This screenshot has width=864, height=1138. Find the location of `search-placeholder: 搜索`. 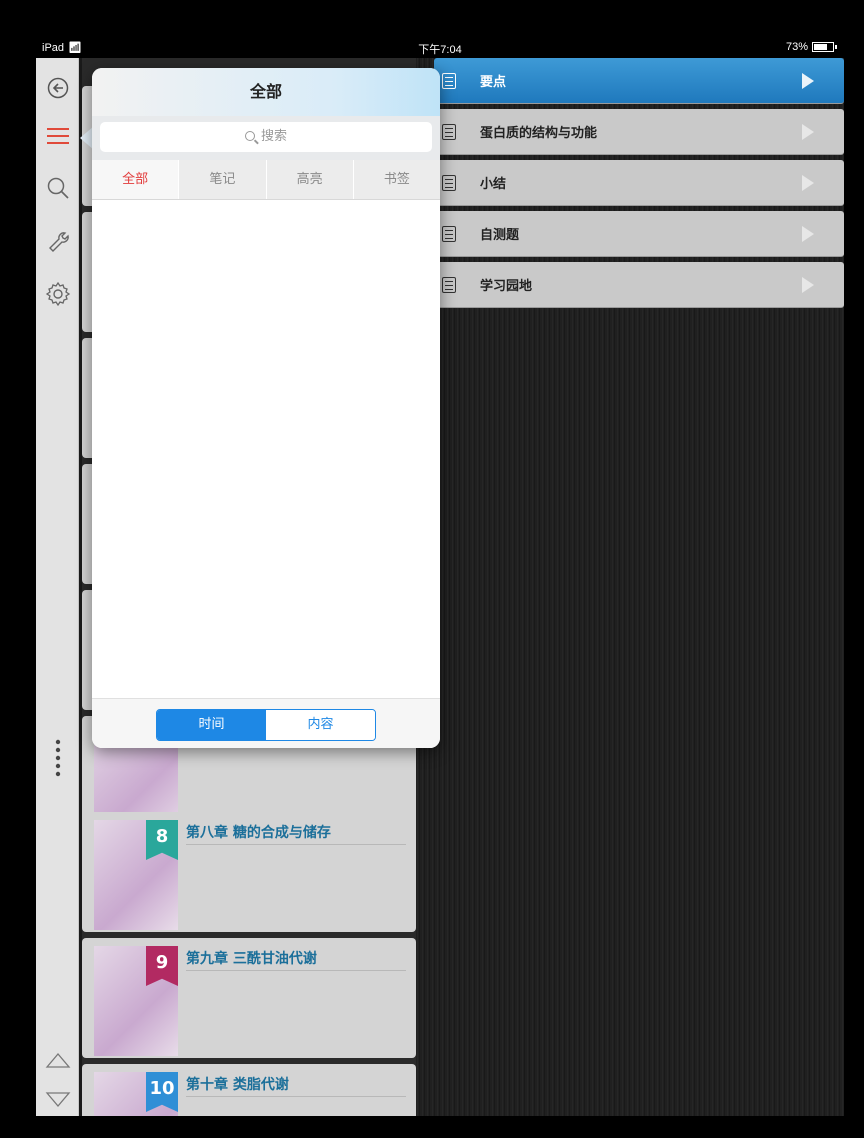

search-placeholder: 搜索 is located at coordinates (273, 136).